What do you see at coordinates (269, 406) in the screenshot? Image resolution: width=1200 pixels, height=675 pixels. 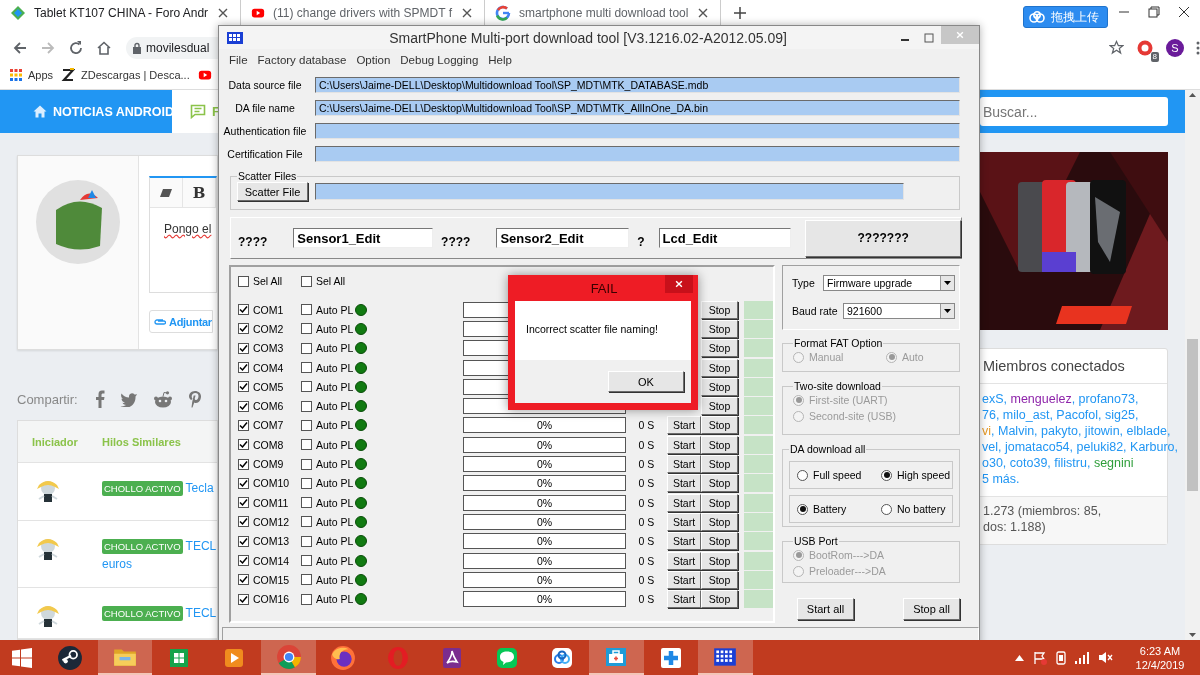 I see `checkbox: COM6` at bounding box center [269, 406].